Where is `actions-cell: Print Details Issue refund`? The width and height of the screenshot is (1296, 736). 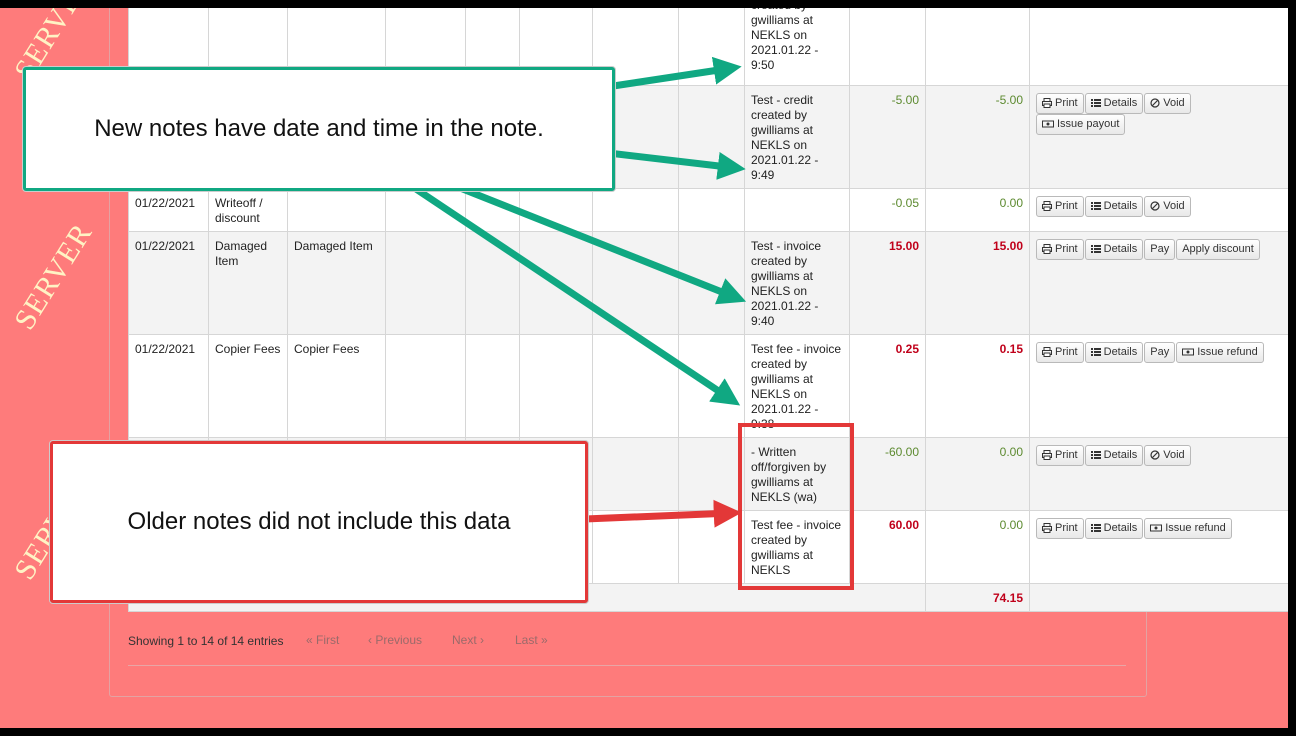 actions-cell: Print Details Issue refund is located at coordinates (1158, 547).